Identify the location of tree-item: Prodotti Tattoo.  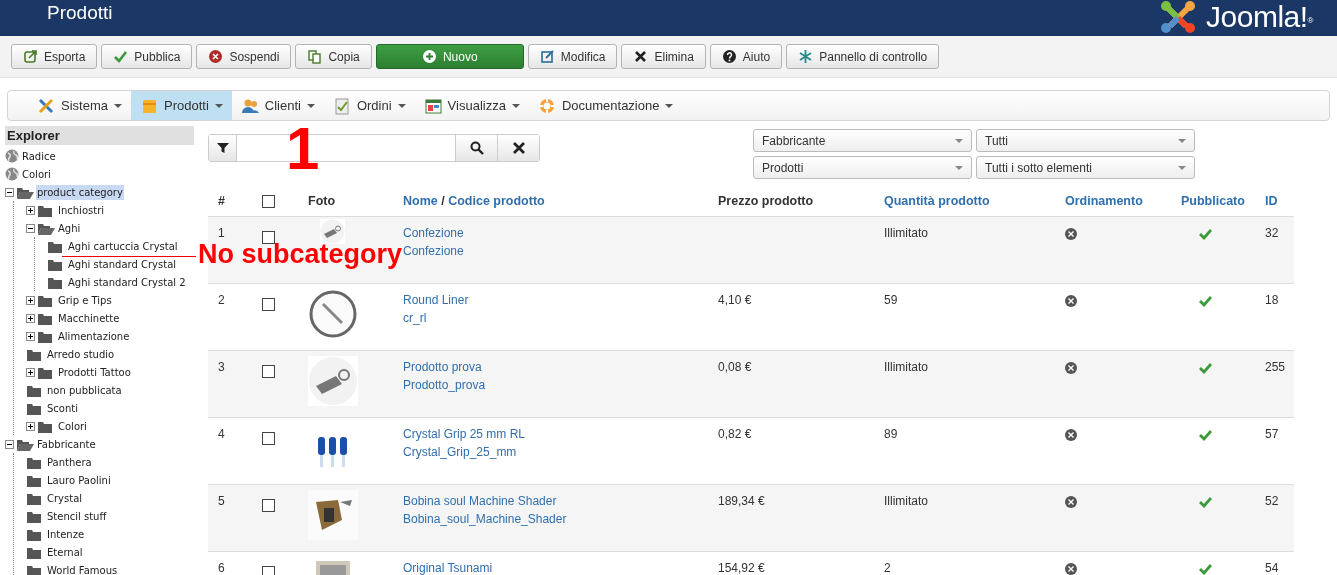
(94, 372).